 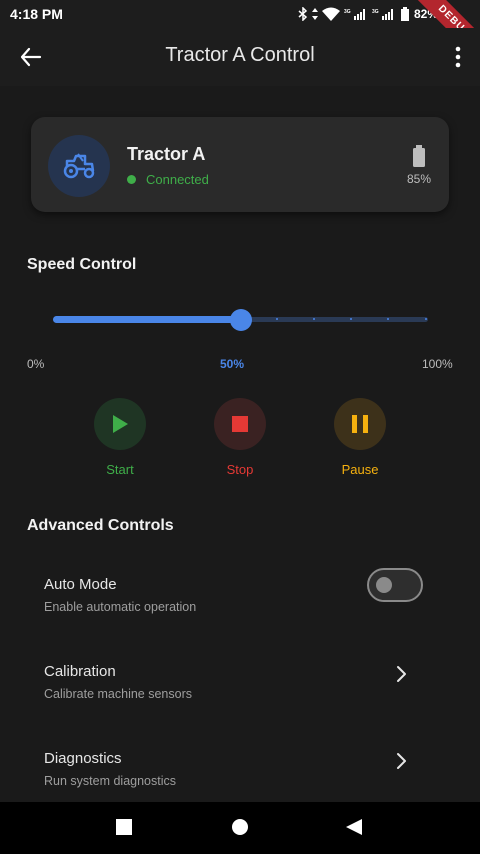 I want to click on toggle-knob, so click(x=384, y=585).